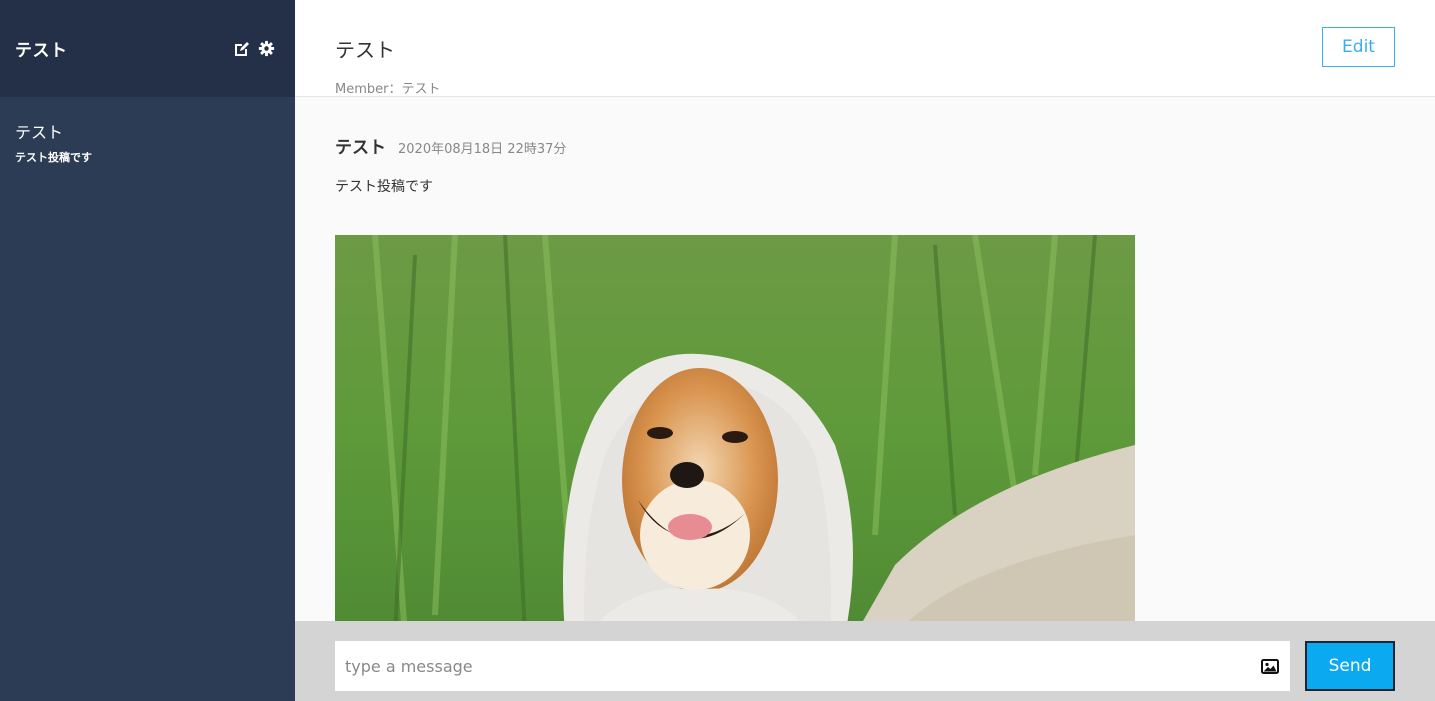 The width and height of the screenshot is (1435, 701). Describe the element at coordinates (147, 48) in the screenshot. I see `sidebar-header: テスト` at that location.